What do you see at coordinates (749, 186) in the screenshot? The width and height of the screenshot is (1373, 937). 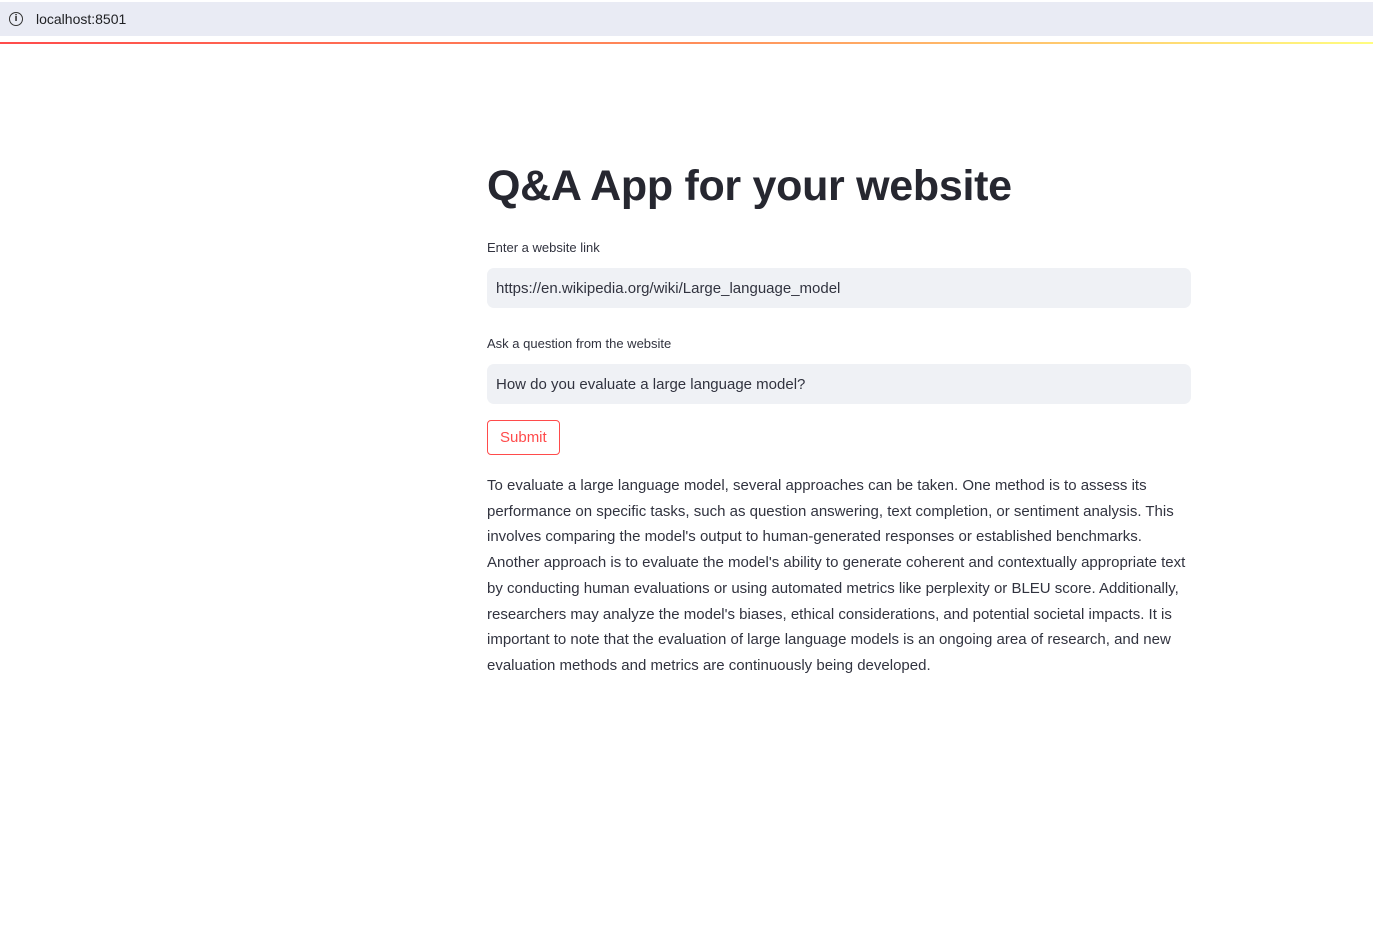 I see `page-title: Q&A App for your website` at bounding box center [749, 186].